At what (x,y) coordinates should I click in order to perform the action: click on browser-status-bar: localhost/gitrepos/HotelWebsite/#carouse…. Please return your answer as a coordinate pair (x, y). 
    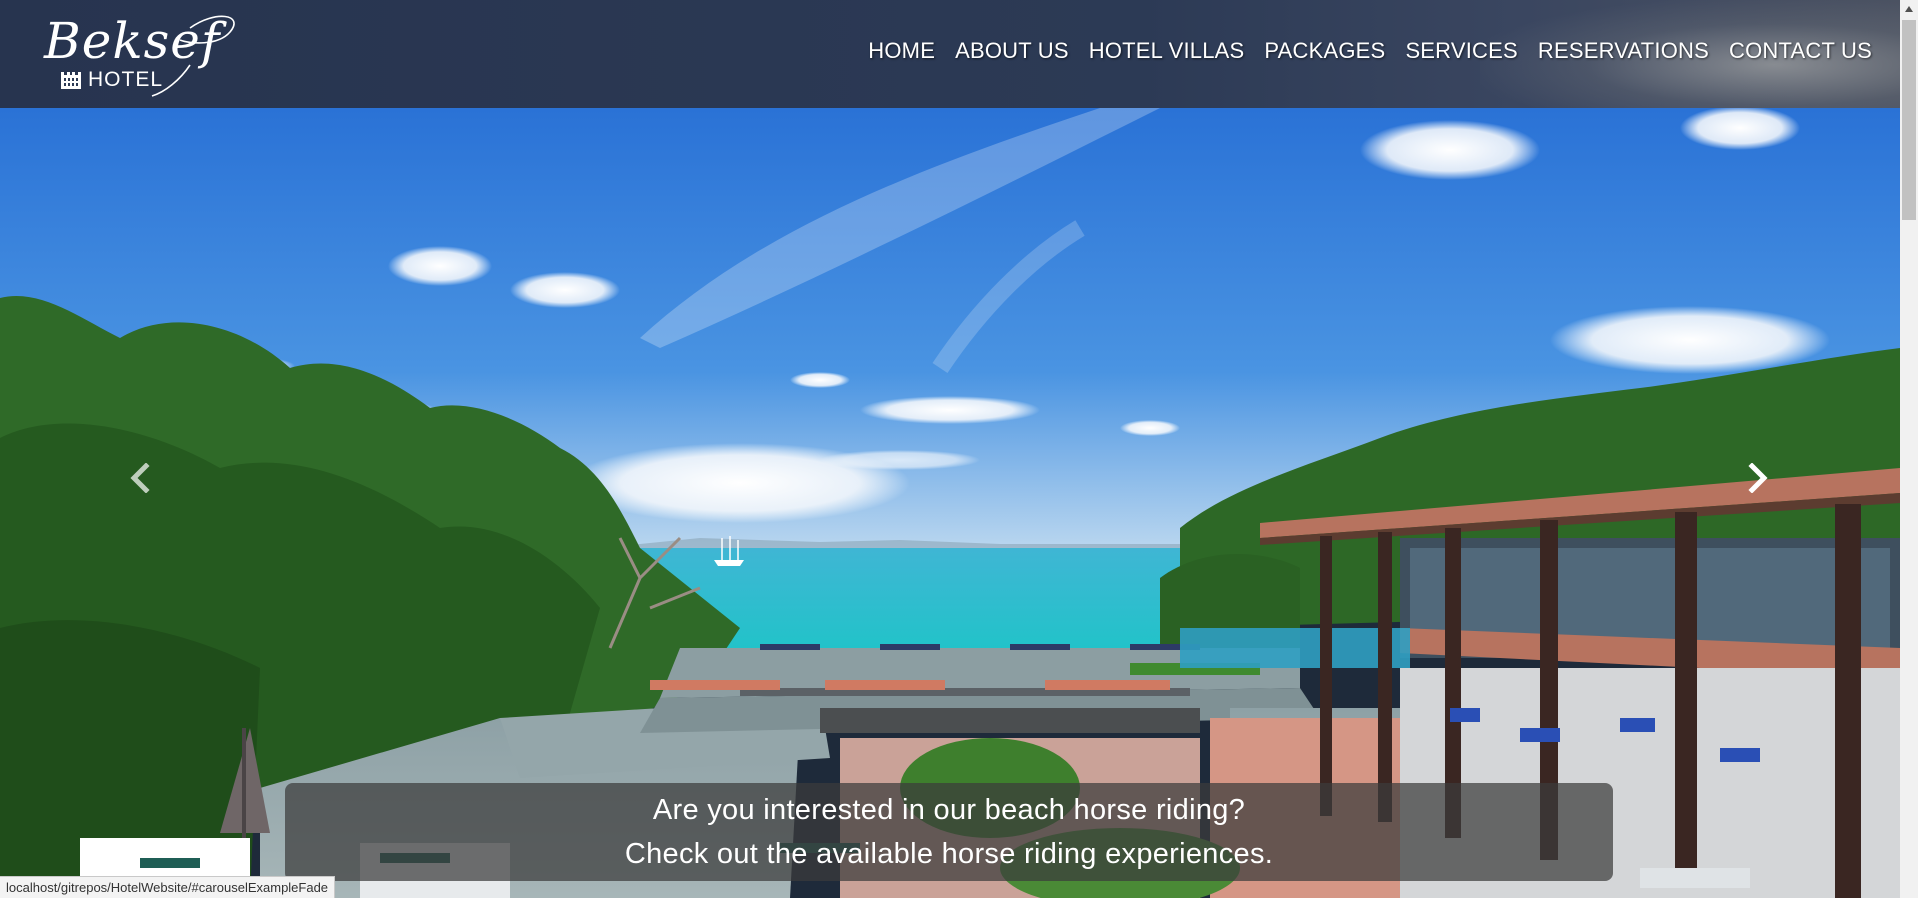
    Looking at the image, I should click on (168, 887).